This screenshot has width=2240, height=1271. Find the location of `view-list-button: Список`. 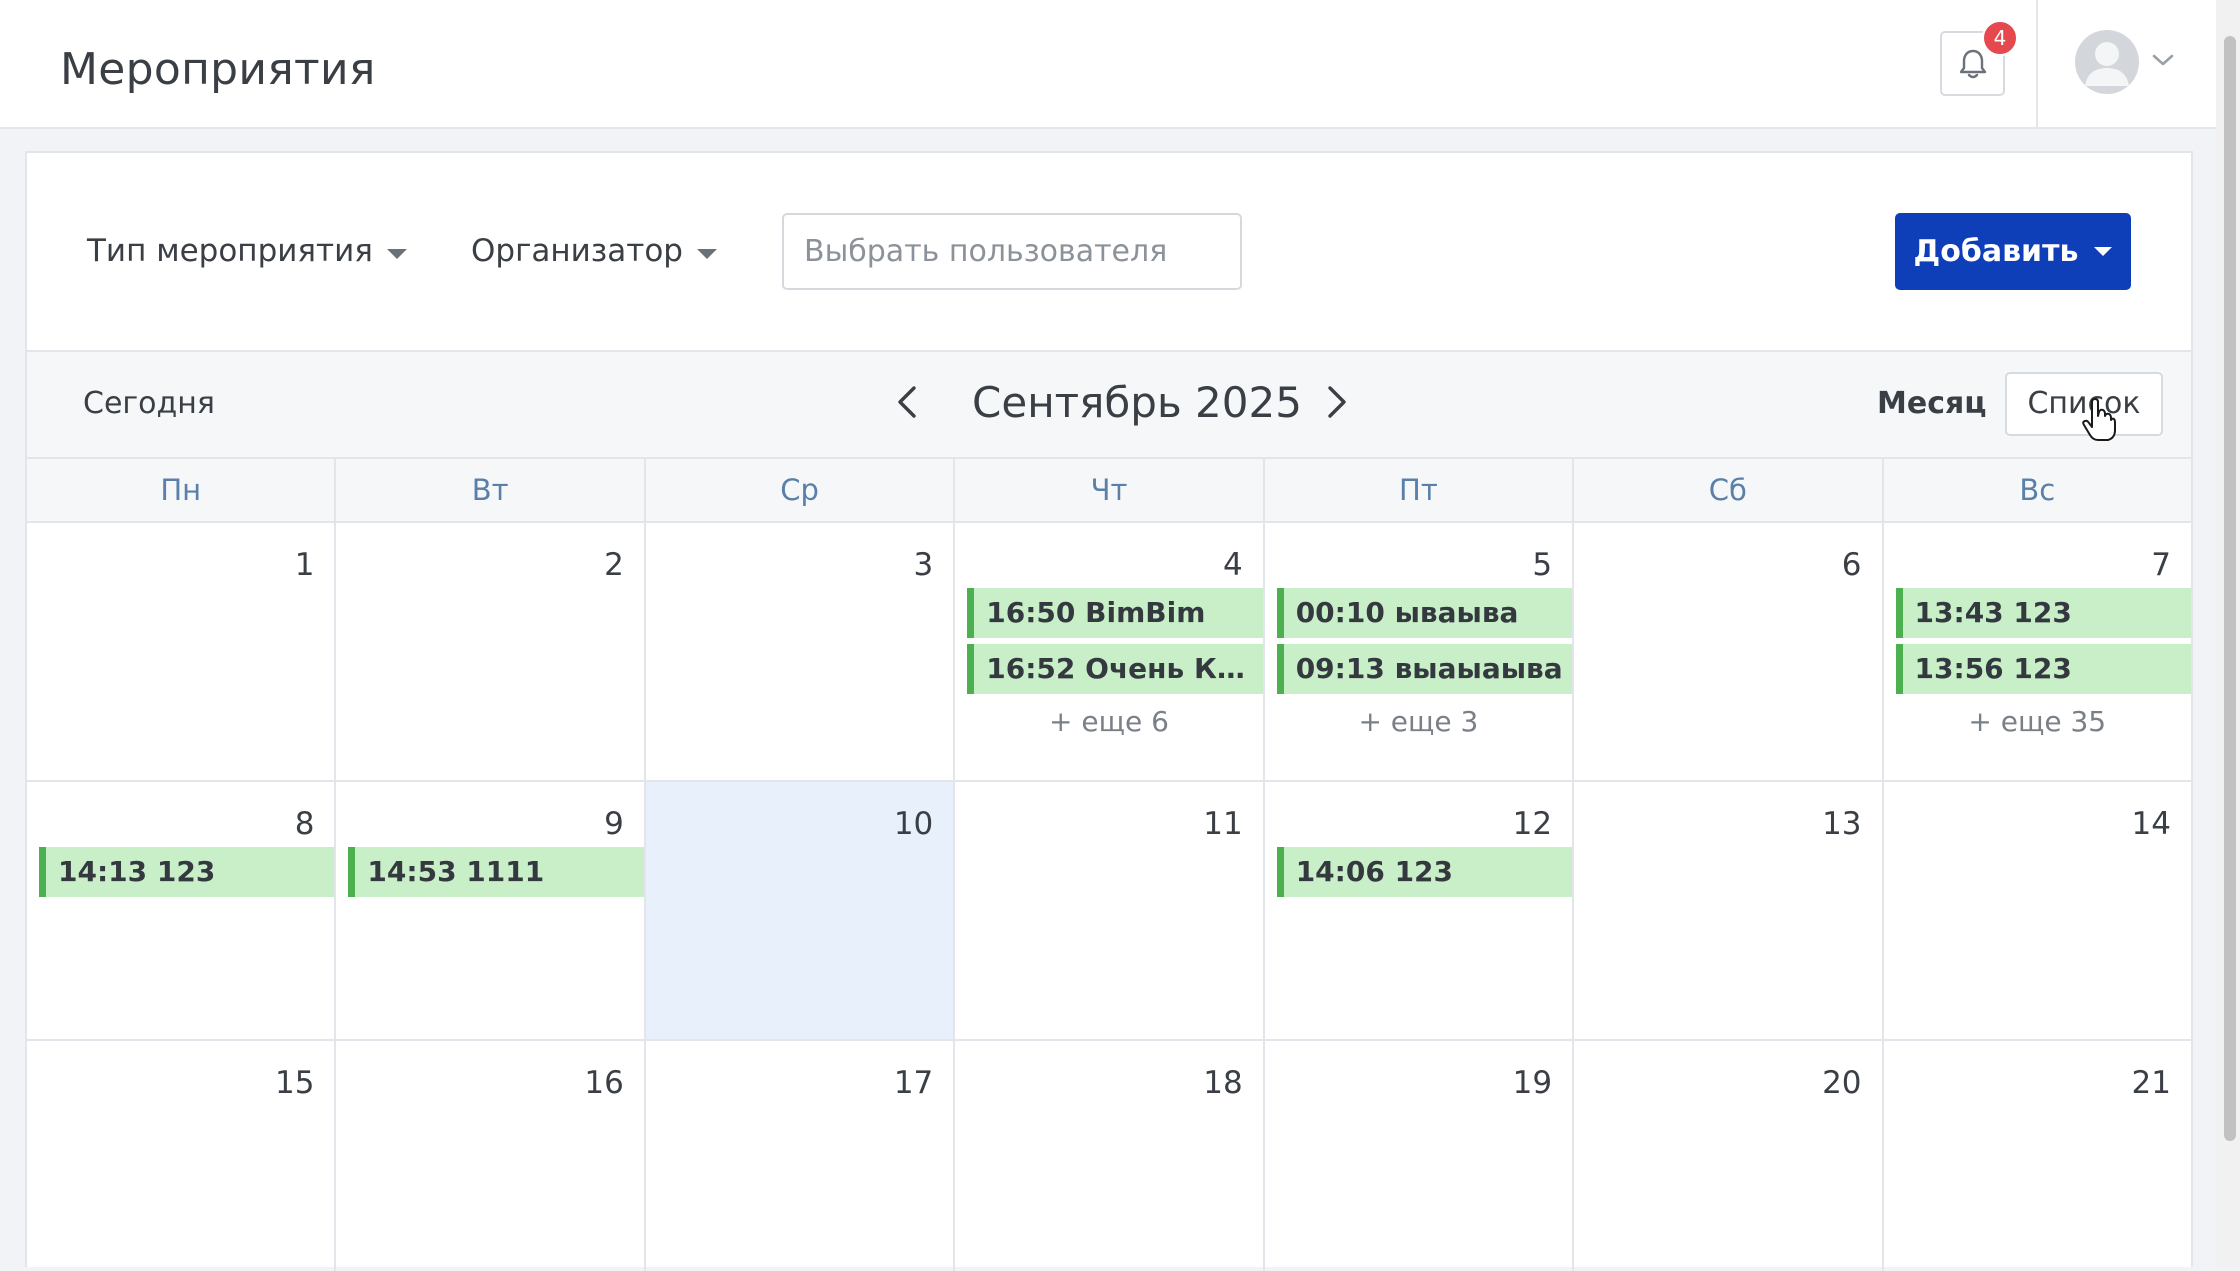

view-list-button: Список is located at coordinates (2084, 404).